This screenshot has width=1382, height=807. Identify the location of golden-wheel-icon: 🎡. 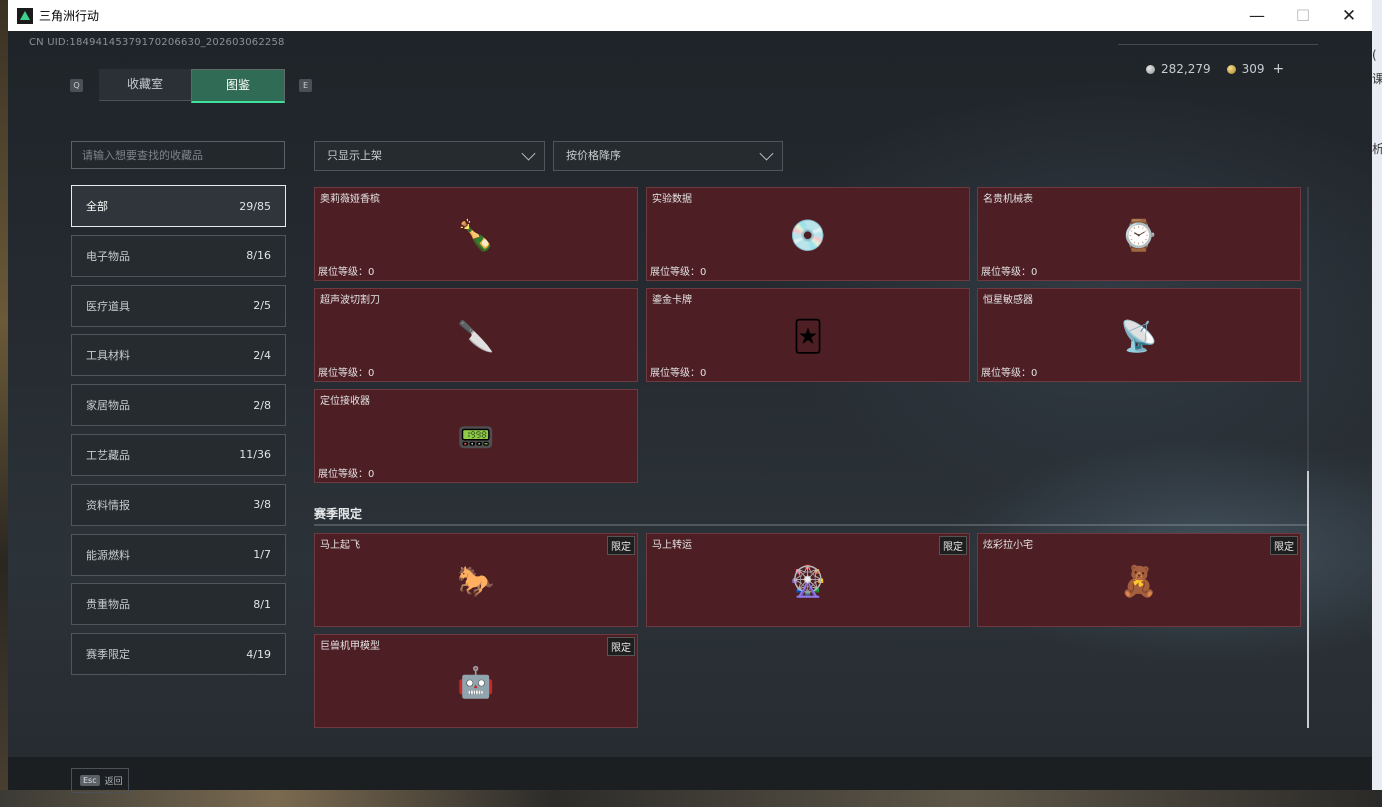
(808, 582).